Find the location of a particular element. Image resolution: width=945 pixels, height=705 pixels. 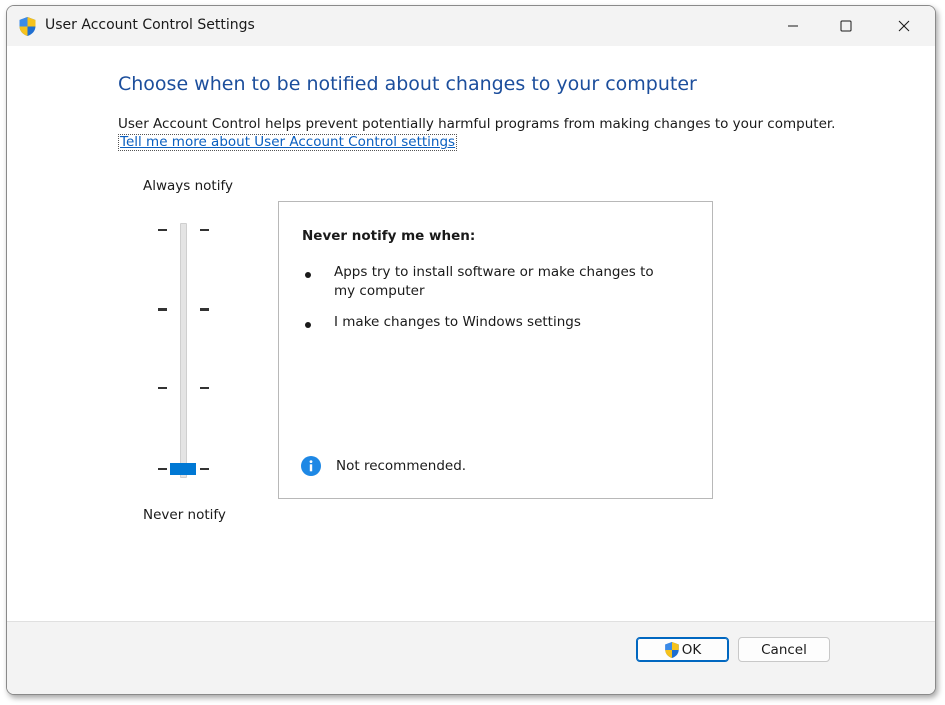

window-title: User Account Control Settings is located at coordinates (150, 25).